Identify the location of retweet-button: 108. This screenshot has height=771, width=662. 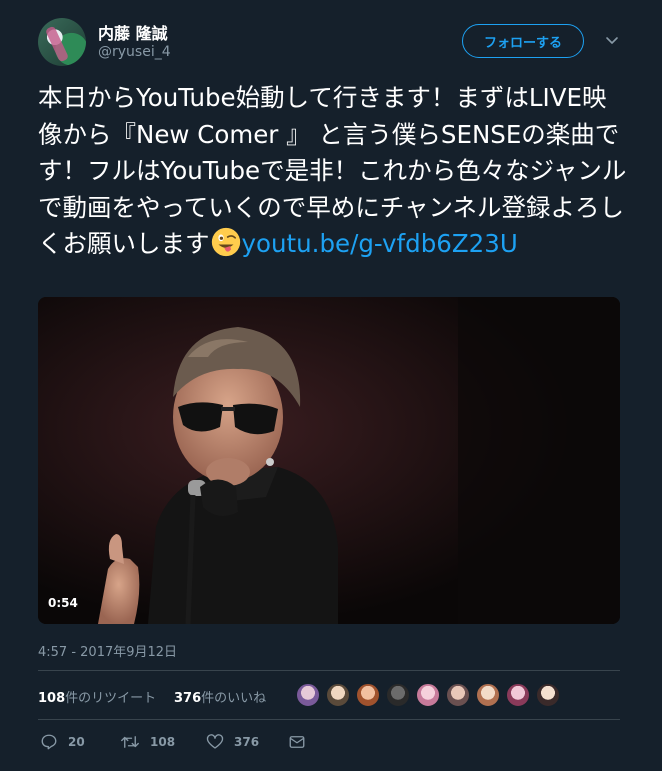
(147, 742).